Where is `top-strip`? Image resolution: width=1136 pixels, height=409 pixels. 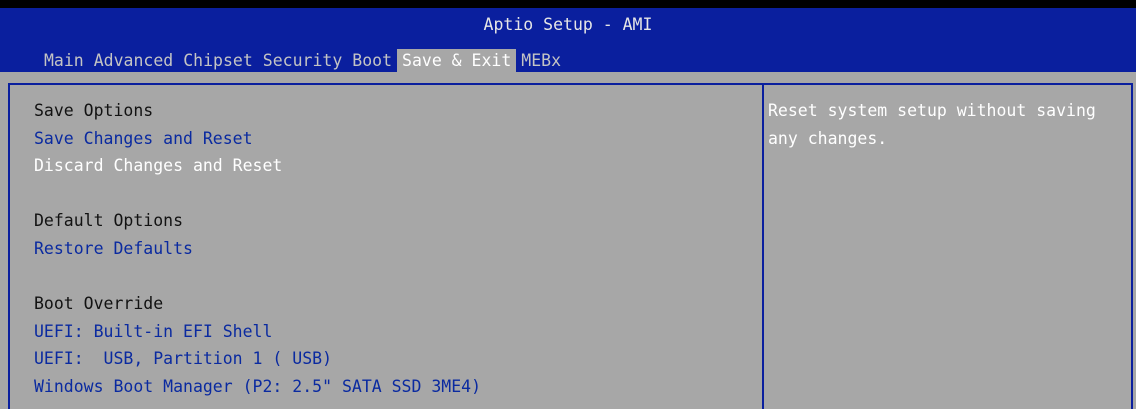
top-strip is located at coordinates (568, 4).